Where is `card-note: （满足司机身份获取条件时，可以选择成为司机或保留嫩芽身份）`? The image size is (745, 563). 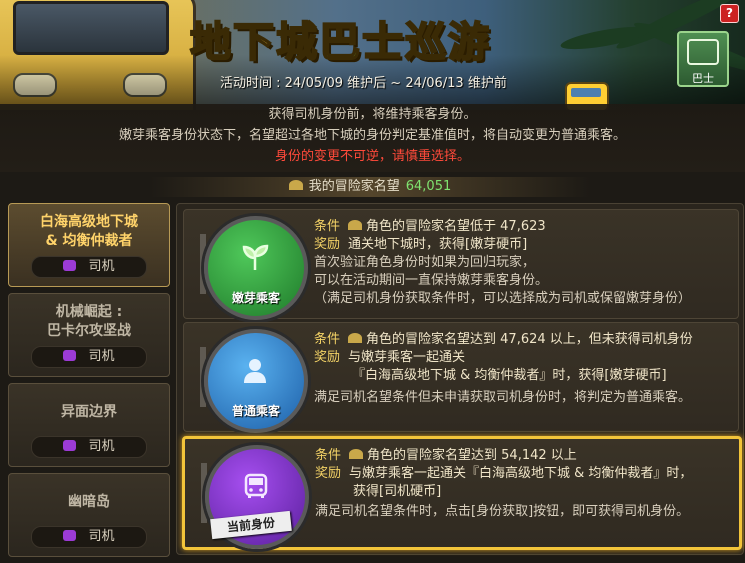
card-note: （满足司机身份获取条件时，可以选择成为司机或保留嫩芽身份） is located at coordinates (503, 298).